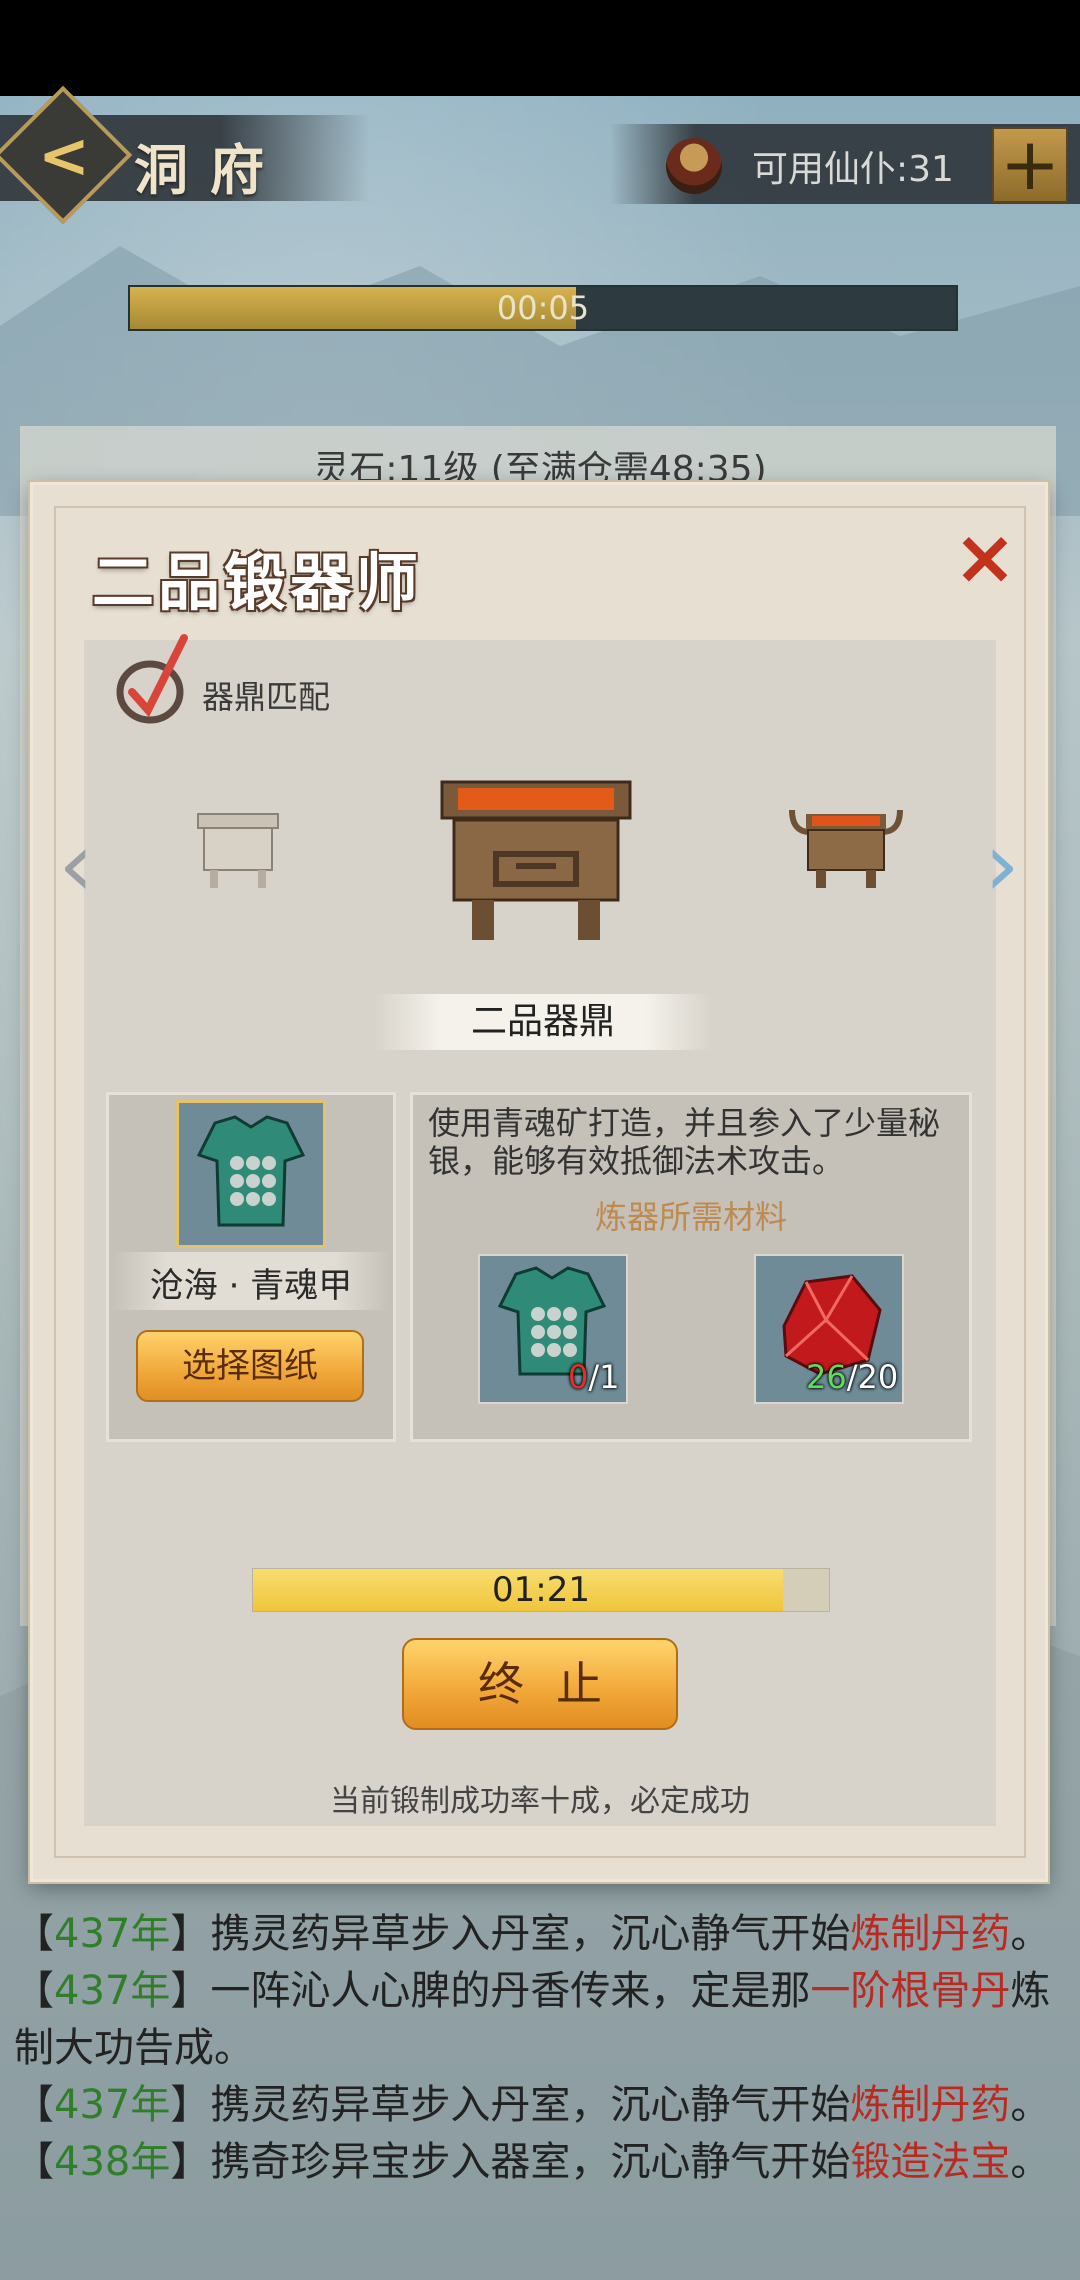  I want to click on forge-progress-bar: 01:21, so click(541, 1590).